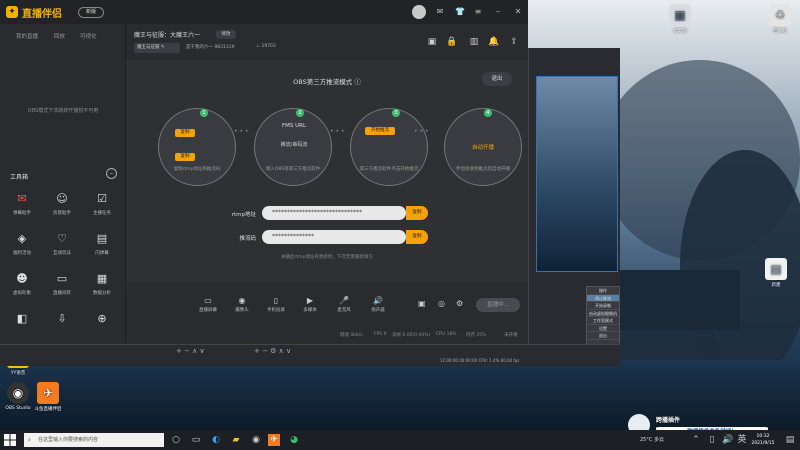  Describe the element at coordinates (102, 329) in the screenshot. I see `tool-more: ⊕` at that location.